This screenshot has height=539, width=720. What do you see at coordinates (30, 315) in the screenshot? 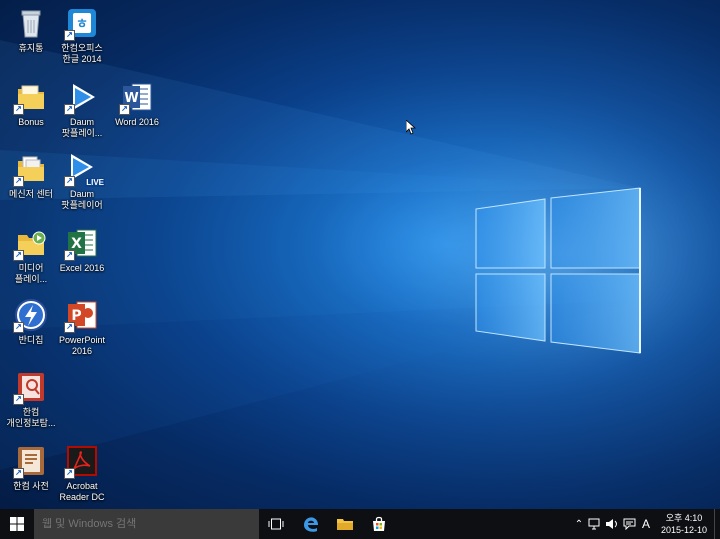
I see `bandizip-icon: ↗` at bounding box center [30, 315].